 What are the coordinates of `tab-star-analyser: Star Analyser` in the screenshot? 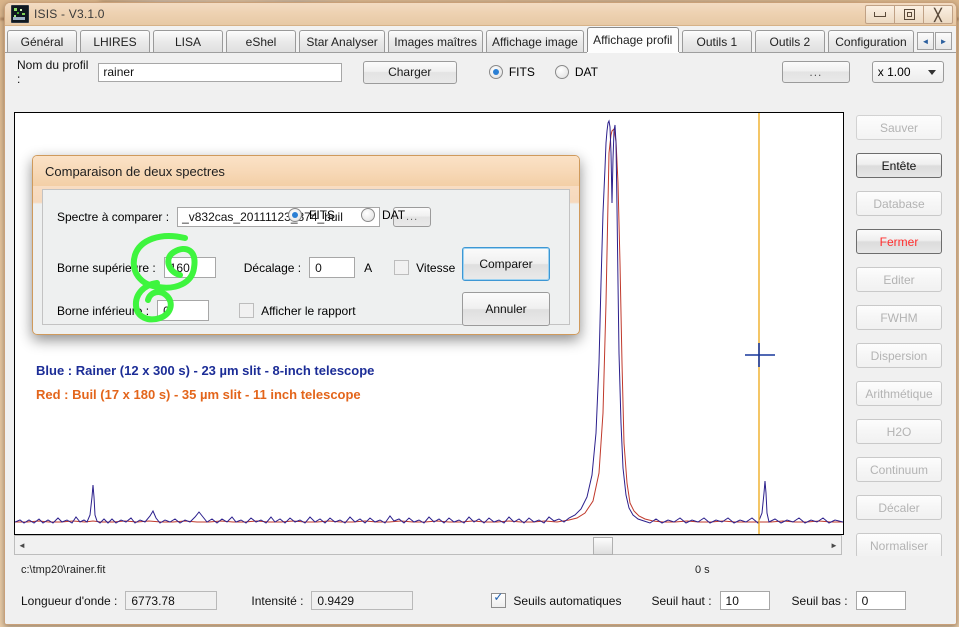 It's located at (342, 41).